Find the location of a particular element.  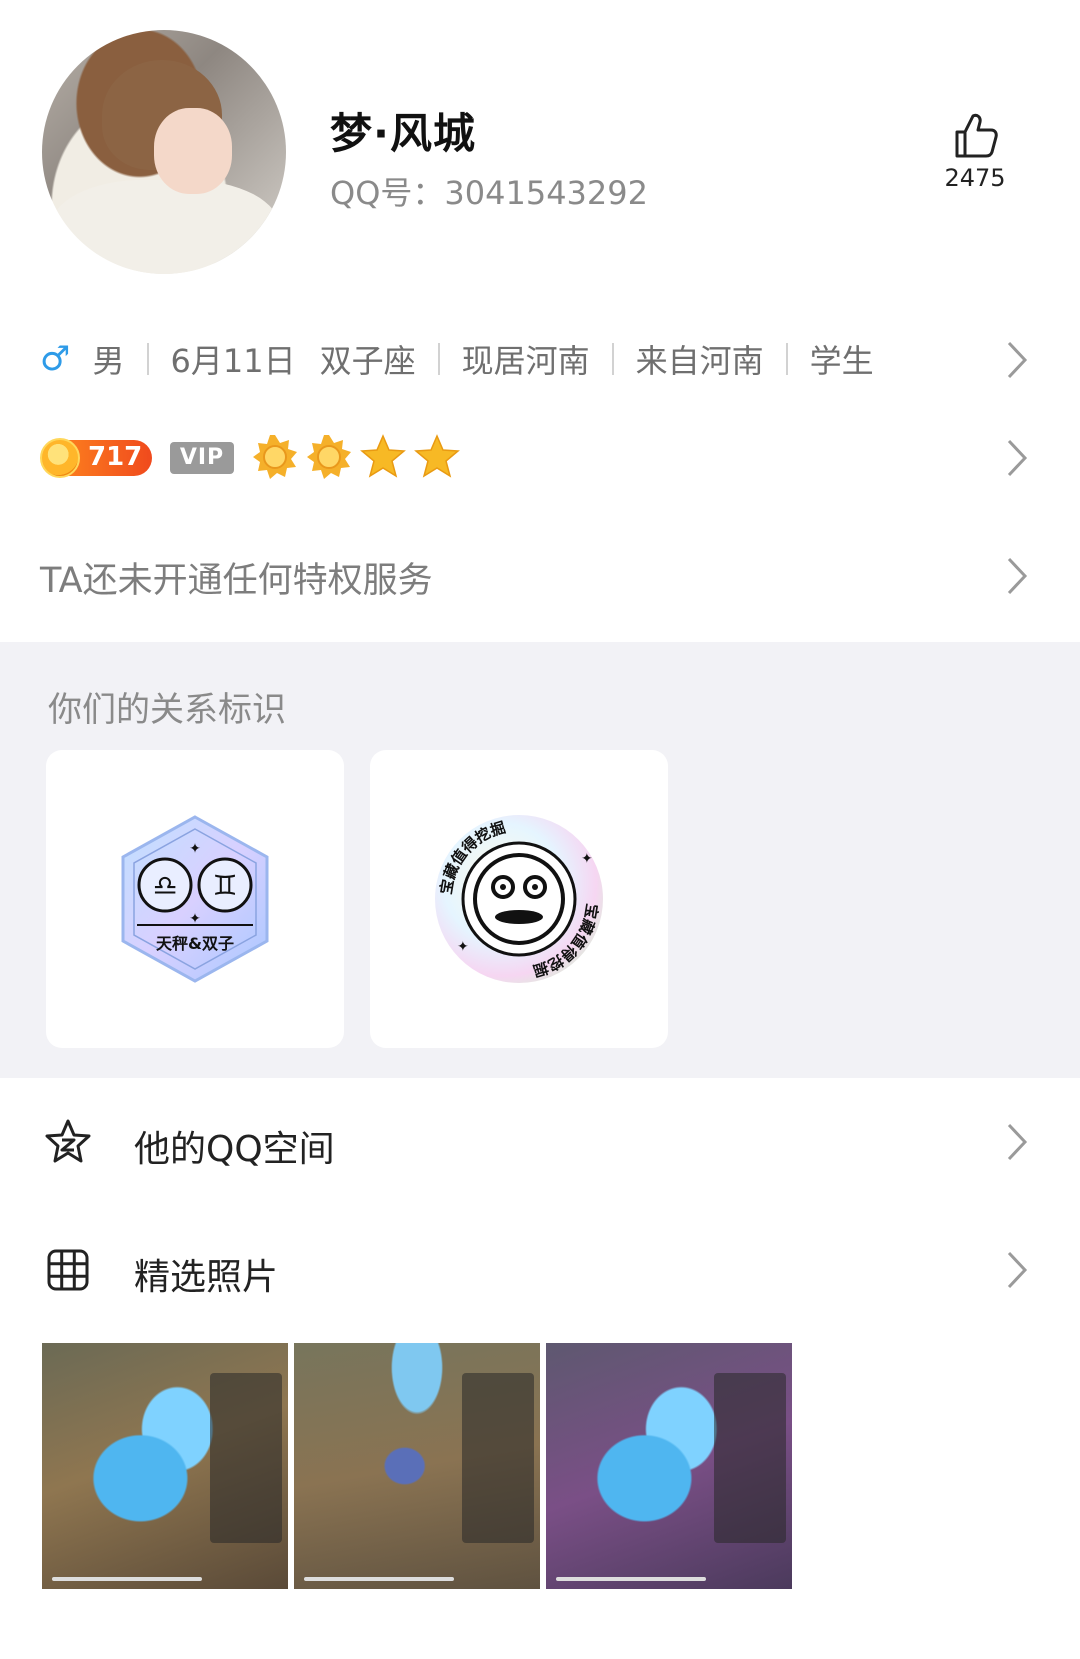

coin-icon is located at coordinates (60, 458).